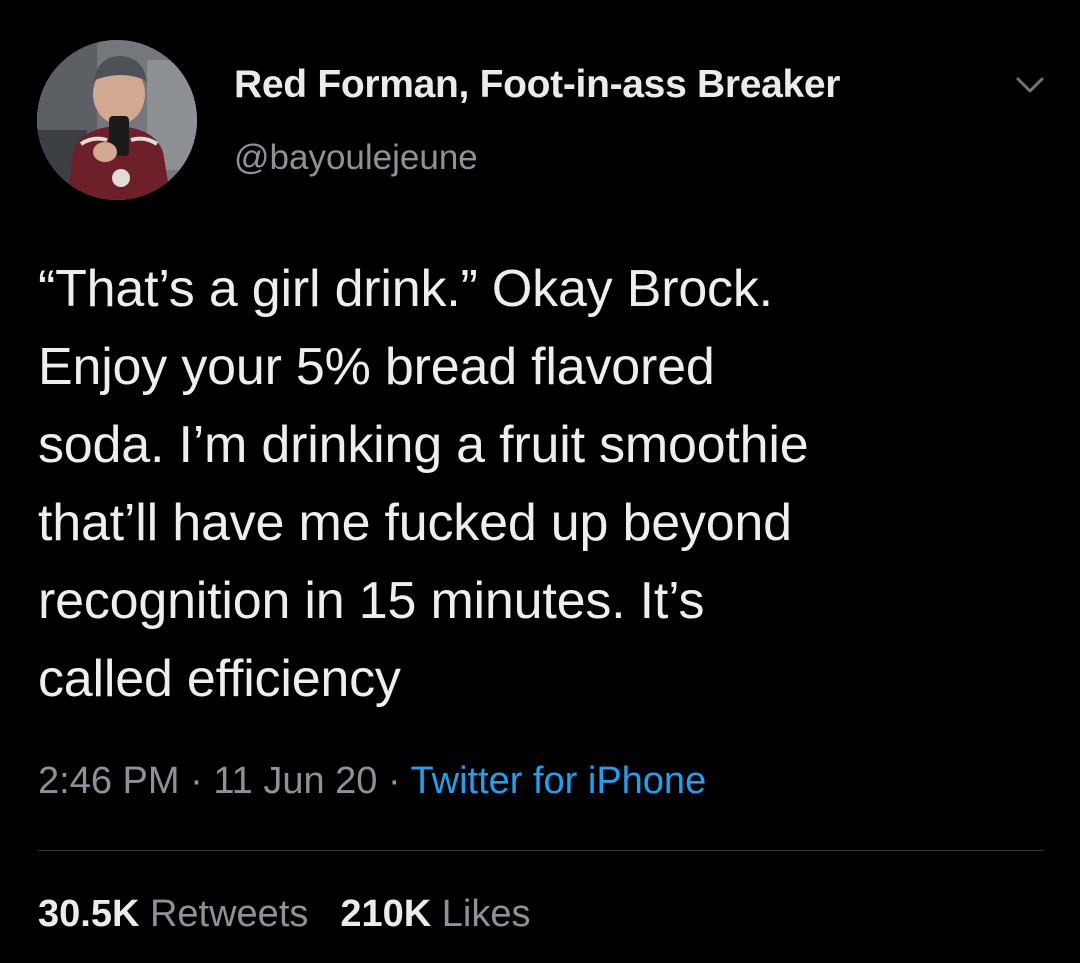 Image resolution: width=1080 pixels, height=963 pixels. What do you see at coordinates (376, 367) in the screenshot?
I see `tweet-text-line: Enjoy your 5% bread flavored` at bounding box center [376, 367].